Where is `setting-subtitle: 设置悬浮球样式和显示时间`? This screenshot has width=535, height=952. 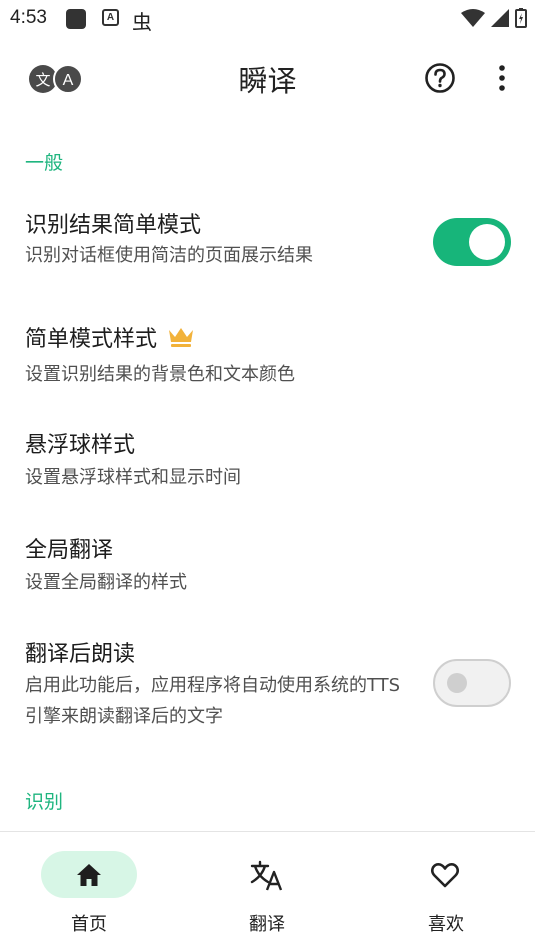 setting-subtitle: 设置悬浮球样式和显示时间 is located at coordinates (133, 477).